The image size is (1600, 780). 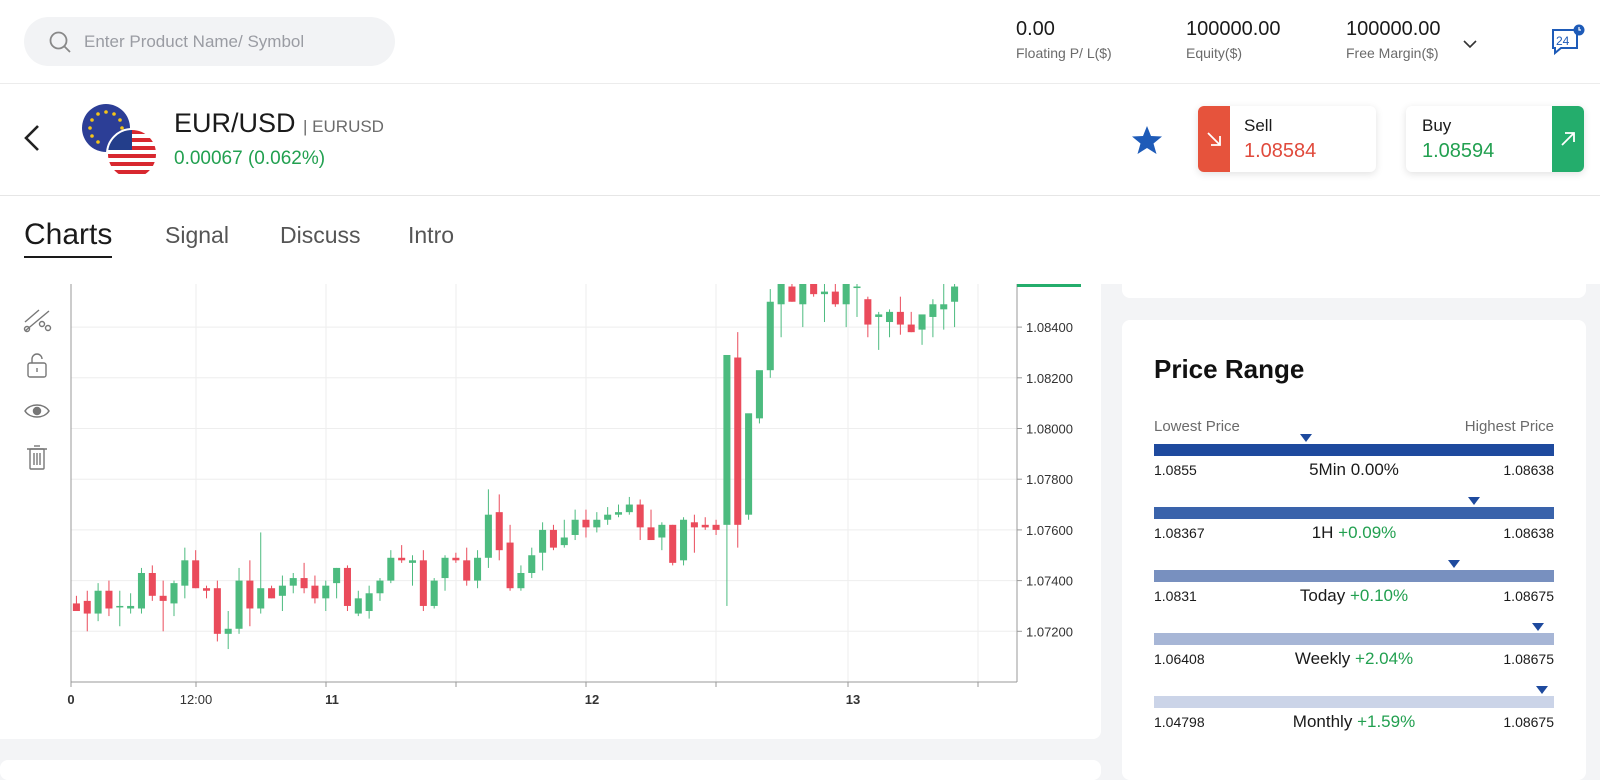 What do you see at coordinates (197, 235) in the screenshot?
I see `tab-signal: Signal` at bounding box center [197, 235].